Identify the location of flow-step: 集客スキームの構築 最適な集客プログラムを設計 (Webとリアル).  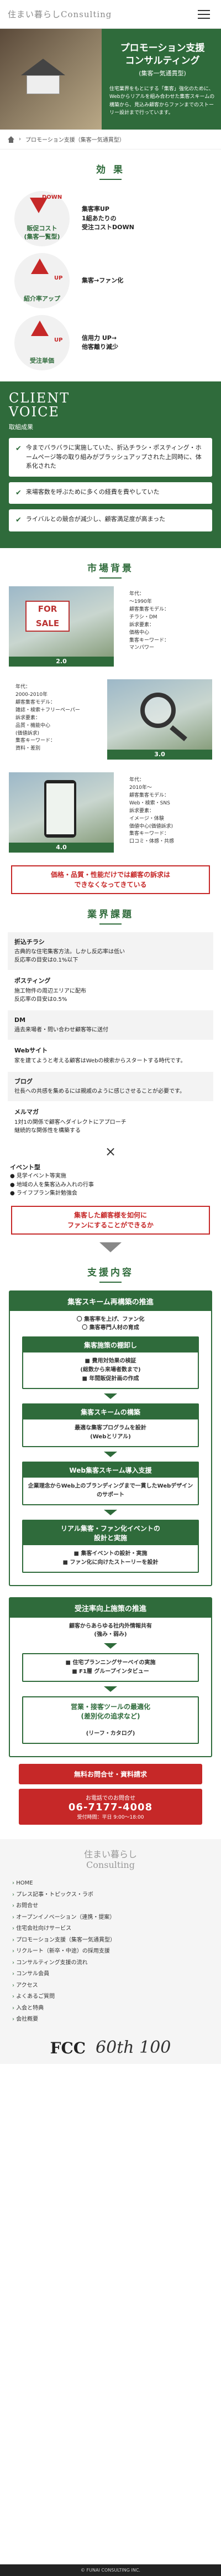
(110, 1425).